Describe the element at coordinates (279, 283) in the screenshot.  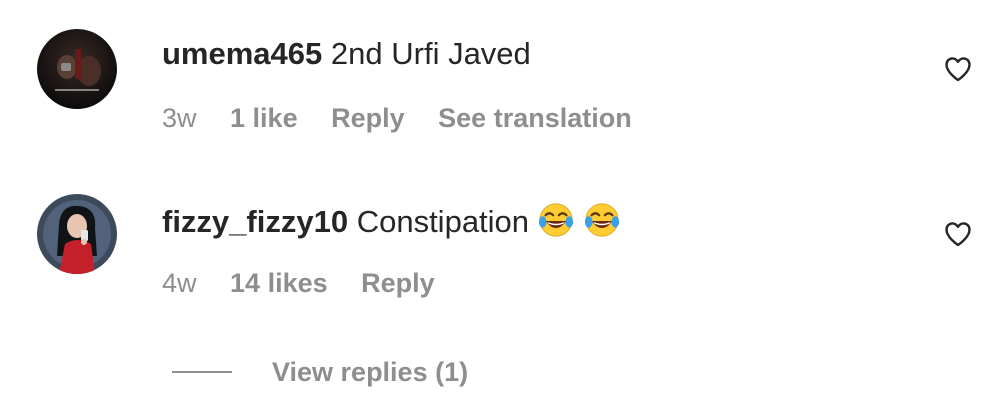
I see `comment-likes-count: 14 likes` at that location.